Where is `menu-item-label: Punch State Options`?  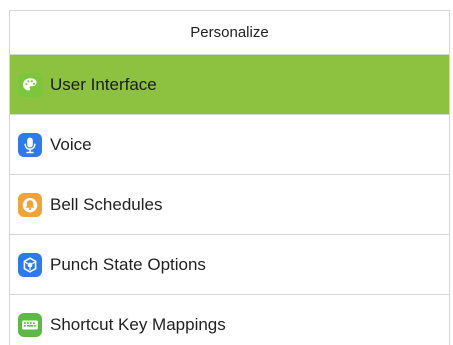 menu-item-label: Punch State Options is located at coordinates (128, 264).